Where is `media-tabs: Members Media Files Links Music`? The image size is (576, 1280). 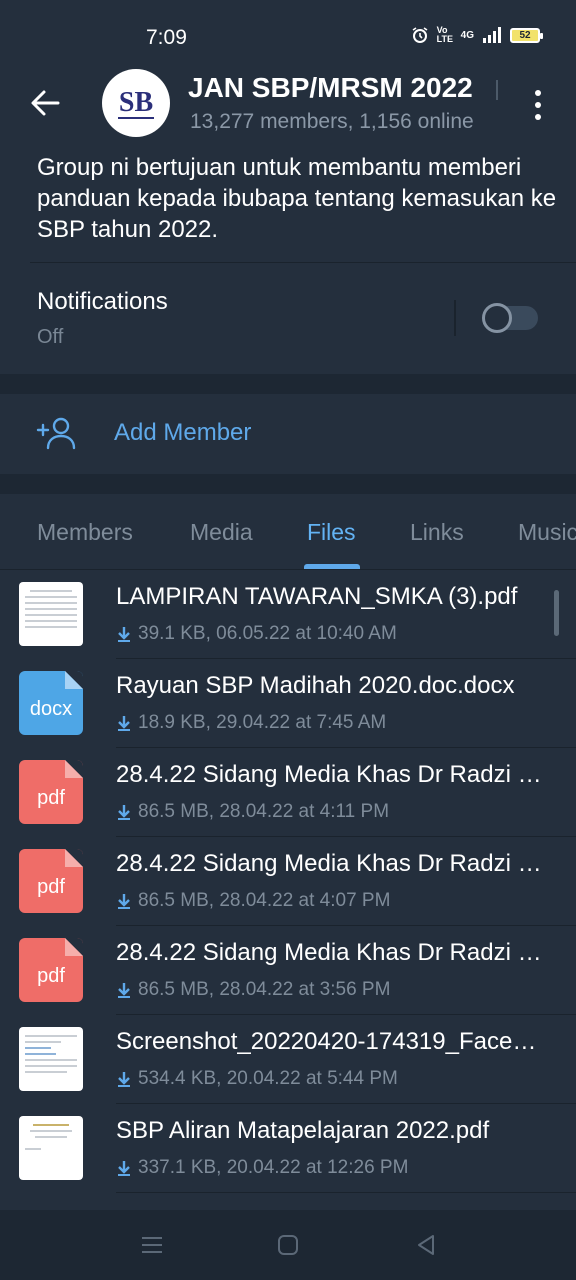
media-tabs: Members Media Files Links Music is located at coordinates (288, 532).